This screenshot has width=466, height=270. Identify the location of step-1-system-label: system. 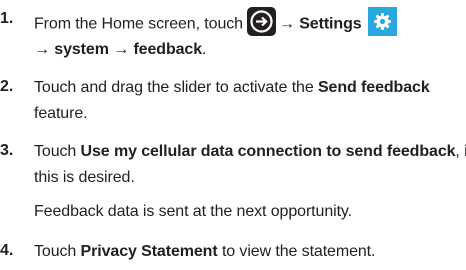
(81, 49).